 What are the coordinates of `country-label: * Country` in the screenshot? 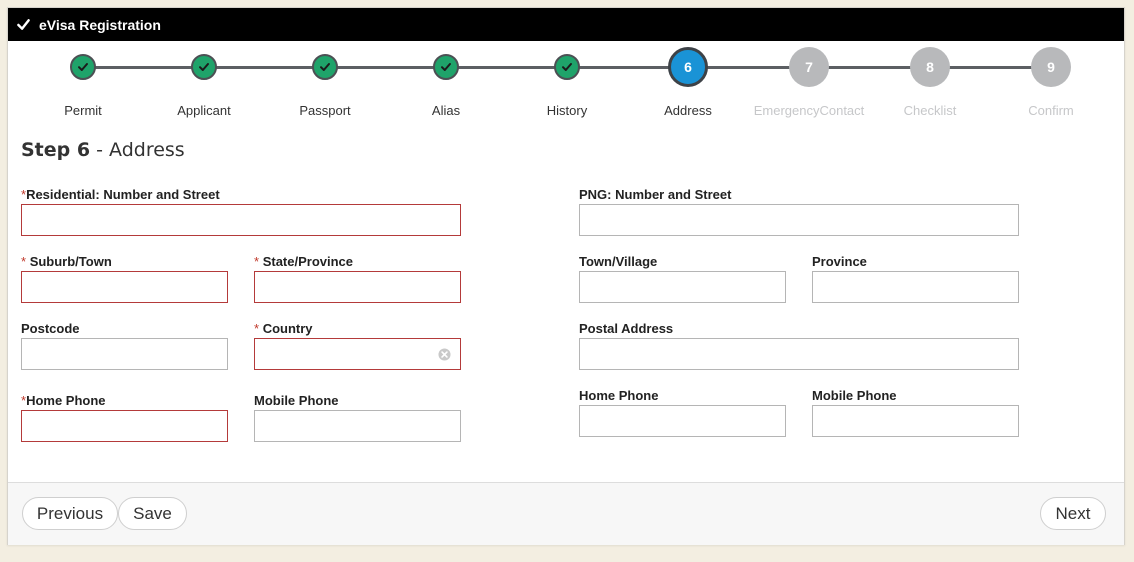 It's located at (283, 328).